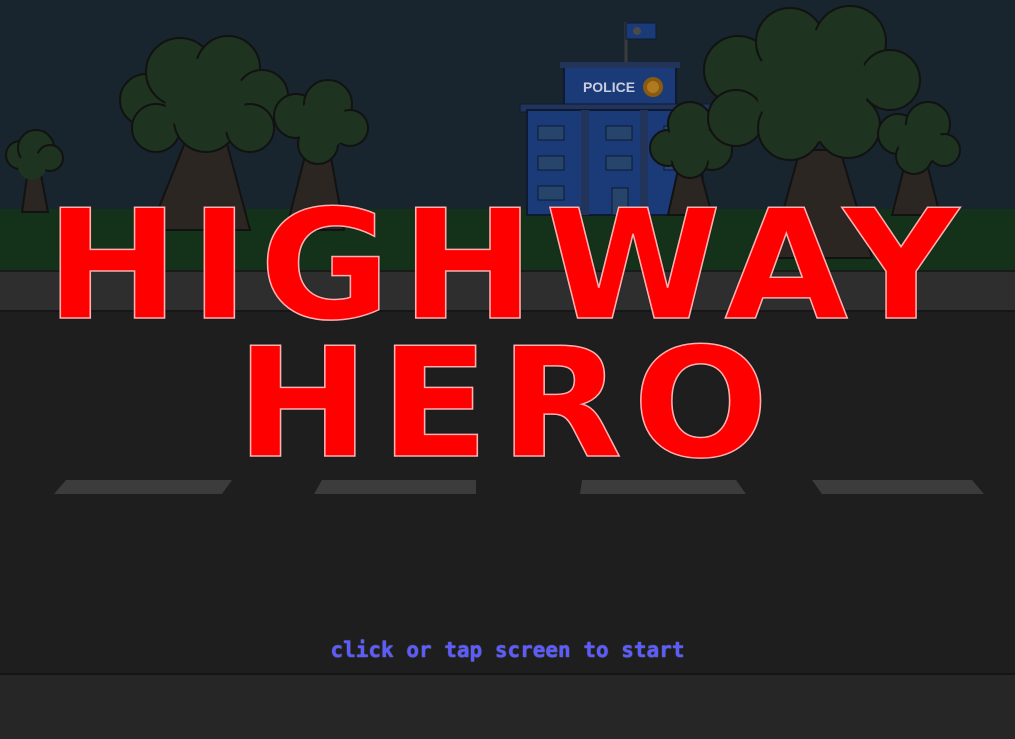 The image size is (1015, 739). I want to click on police-sign-label: POLICE, so click(609, 87).